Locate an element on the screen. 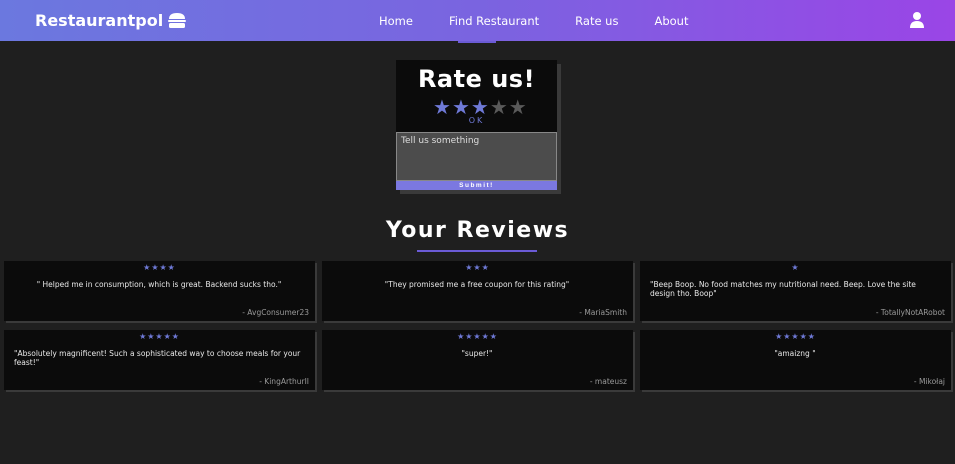 The height and width of the screenshot is (464, 955). star-icon-2: ★ is located at coordinates (461, 107).